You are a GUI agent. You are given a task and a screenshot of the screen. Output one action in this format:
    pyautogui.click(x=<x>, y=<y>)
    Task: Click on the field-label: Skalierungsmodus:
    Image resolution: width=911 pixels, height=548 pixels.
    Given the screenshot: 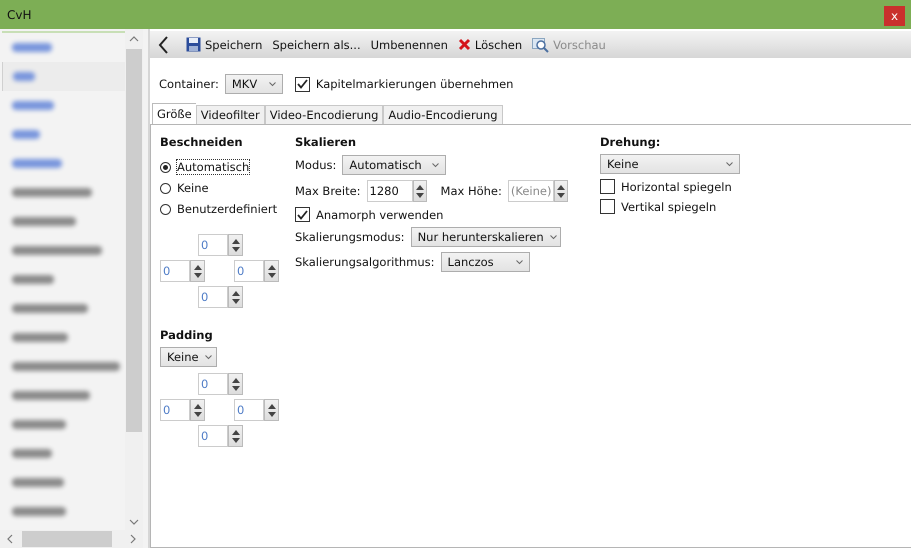 What is the action you would take?
    pyautogui.click(x=350, y=237)
    